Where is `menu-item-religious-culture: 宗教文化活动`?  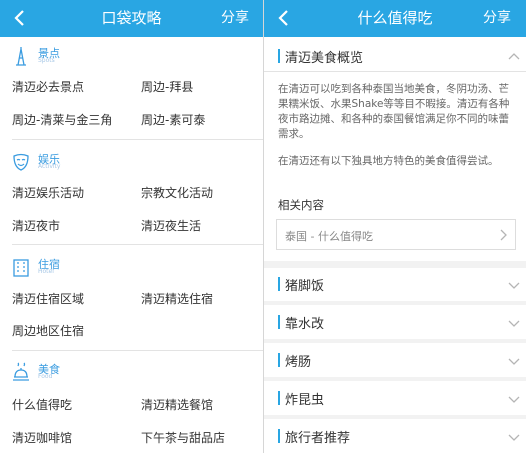 menu-item-religious-culture: 宗教文化活动 is located at coordinates (177, 192).